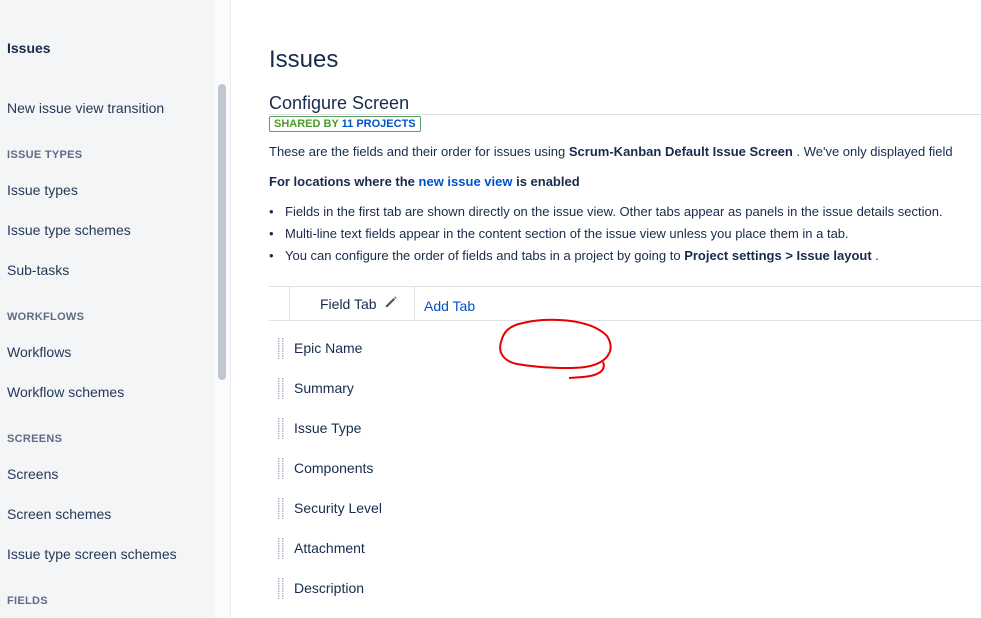  Describe the element at coordinates (329, 588) in the screenshot. I see `field-label: Description` at that location.